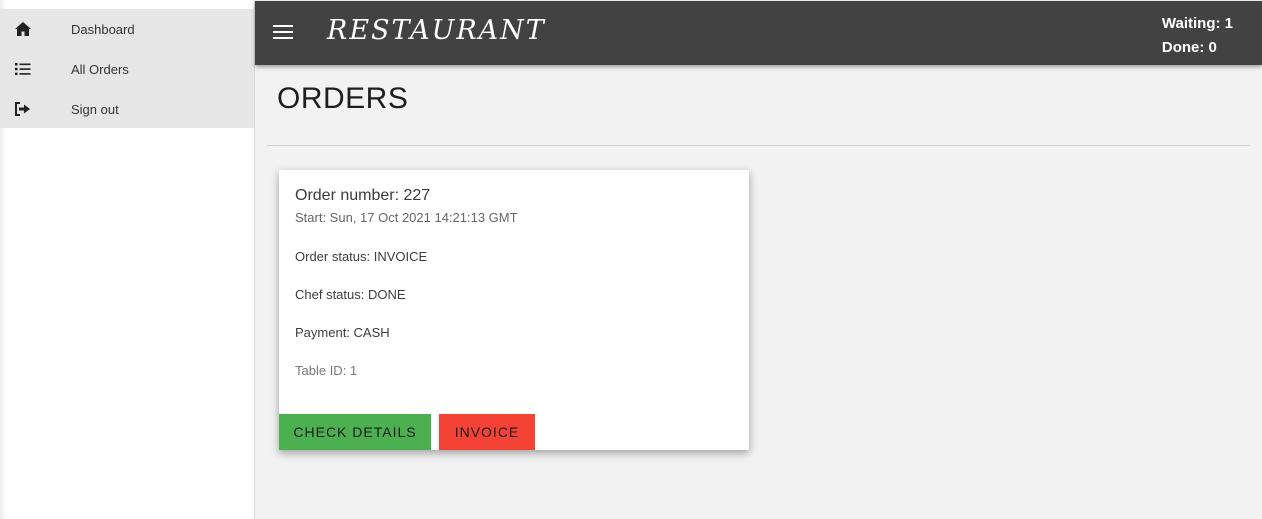 This screenshot has width=1262, height=519. I want to click on sidebar-item-dashboard: Dashboard, so click(127, 29).